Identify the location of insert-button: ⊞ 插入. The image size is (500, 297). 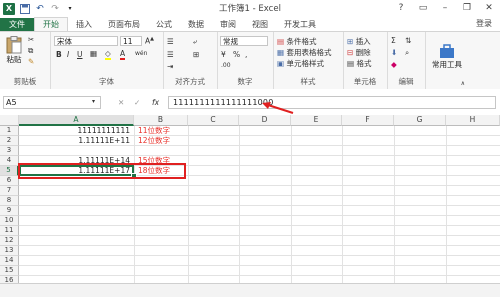
(359, 41).